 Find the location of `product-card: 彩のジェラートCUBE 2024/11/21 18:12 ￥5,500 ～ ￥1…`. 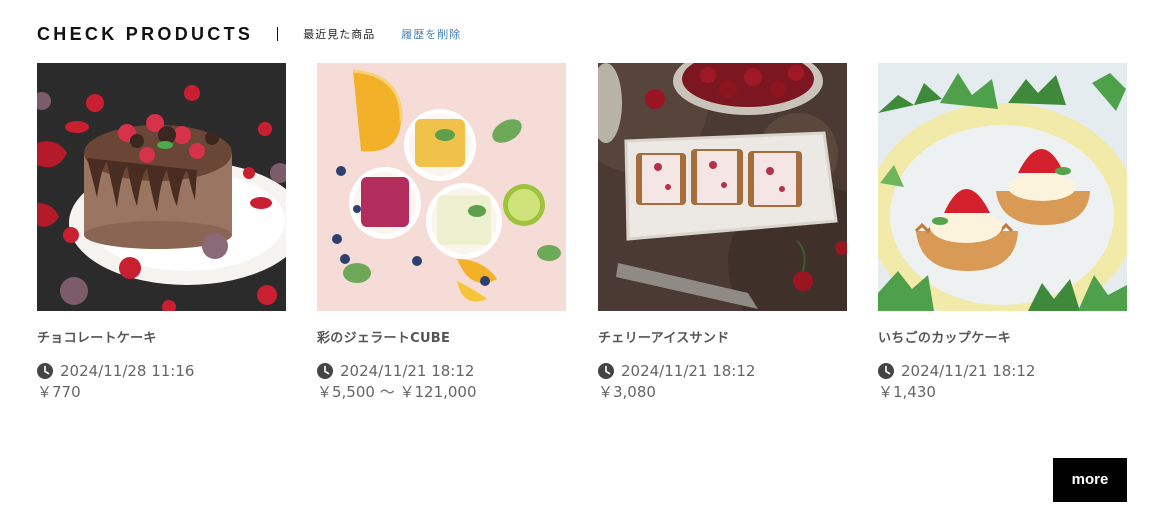

product-card: 彩のジェラートCUBE 2024/11/21 18:12 ￥5,500 ～ ￥1… is located at coordinates (441, 232).